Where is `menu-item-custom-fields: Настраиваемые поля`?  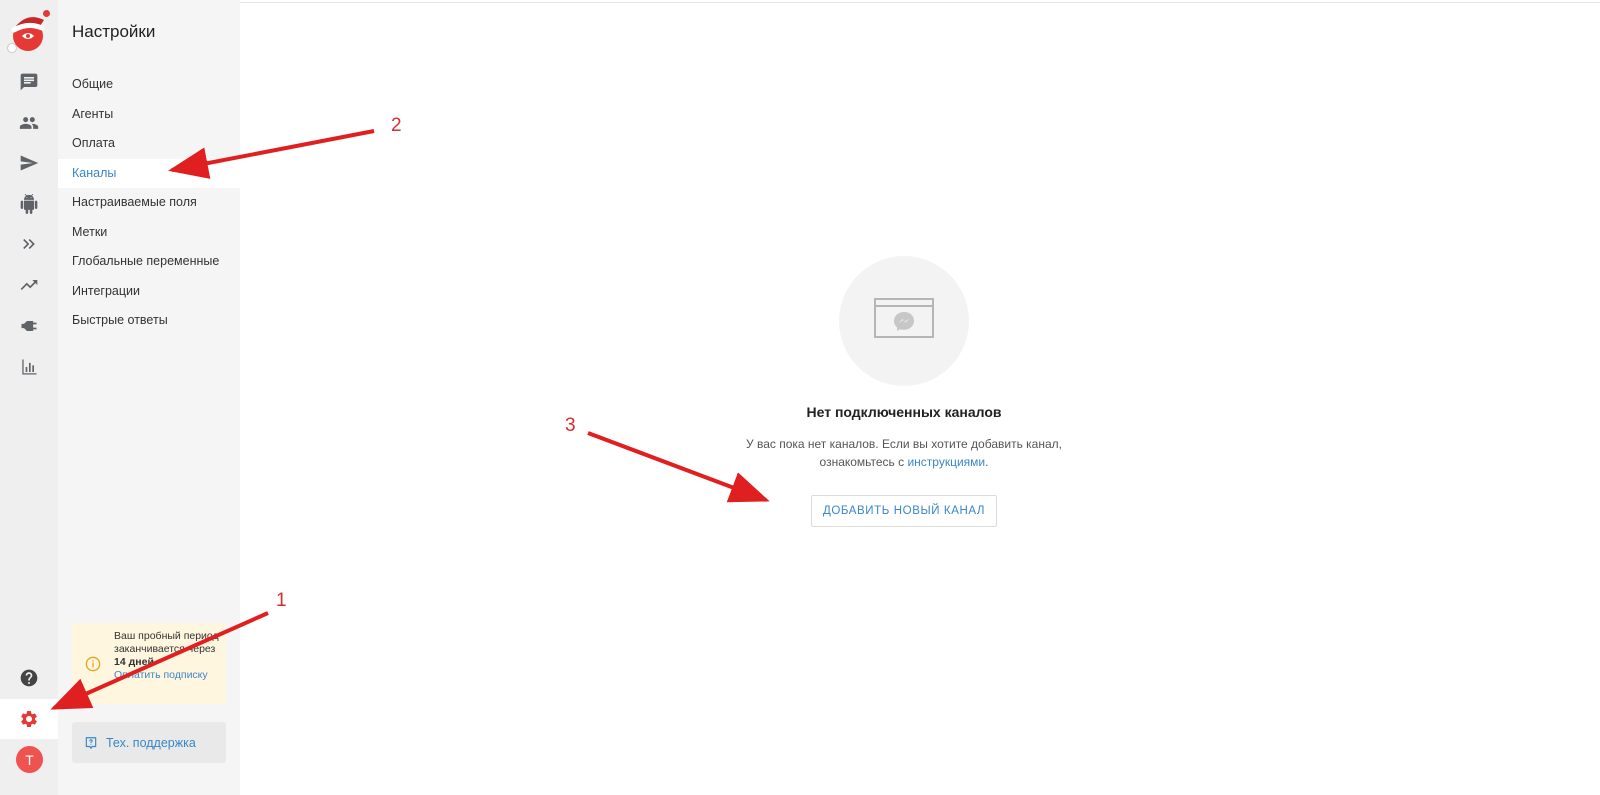 menu-item-custom-fields: Настраиваемые поля is located at coordinates (149, 203).